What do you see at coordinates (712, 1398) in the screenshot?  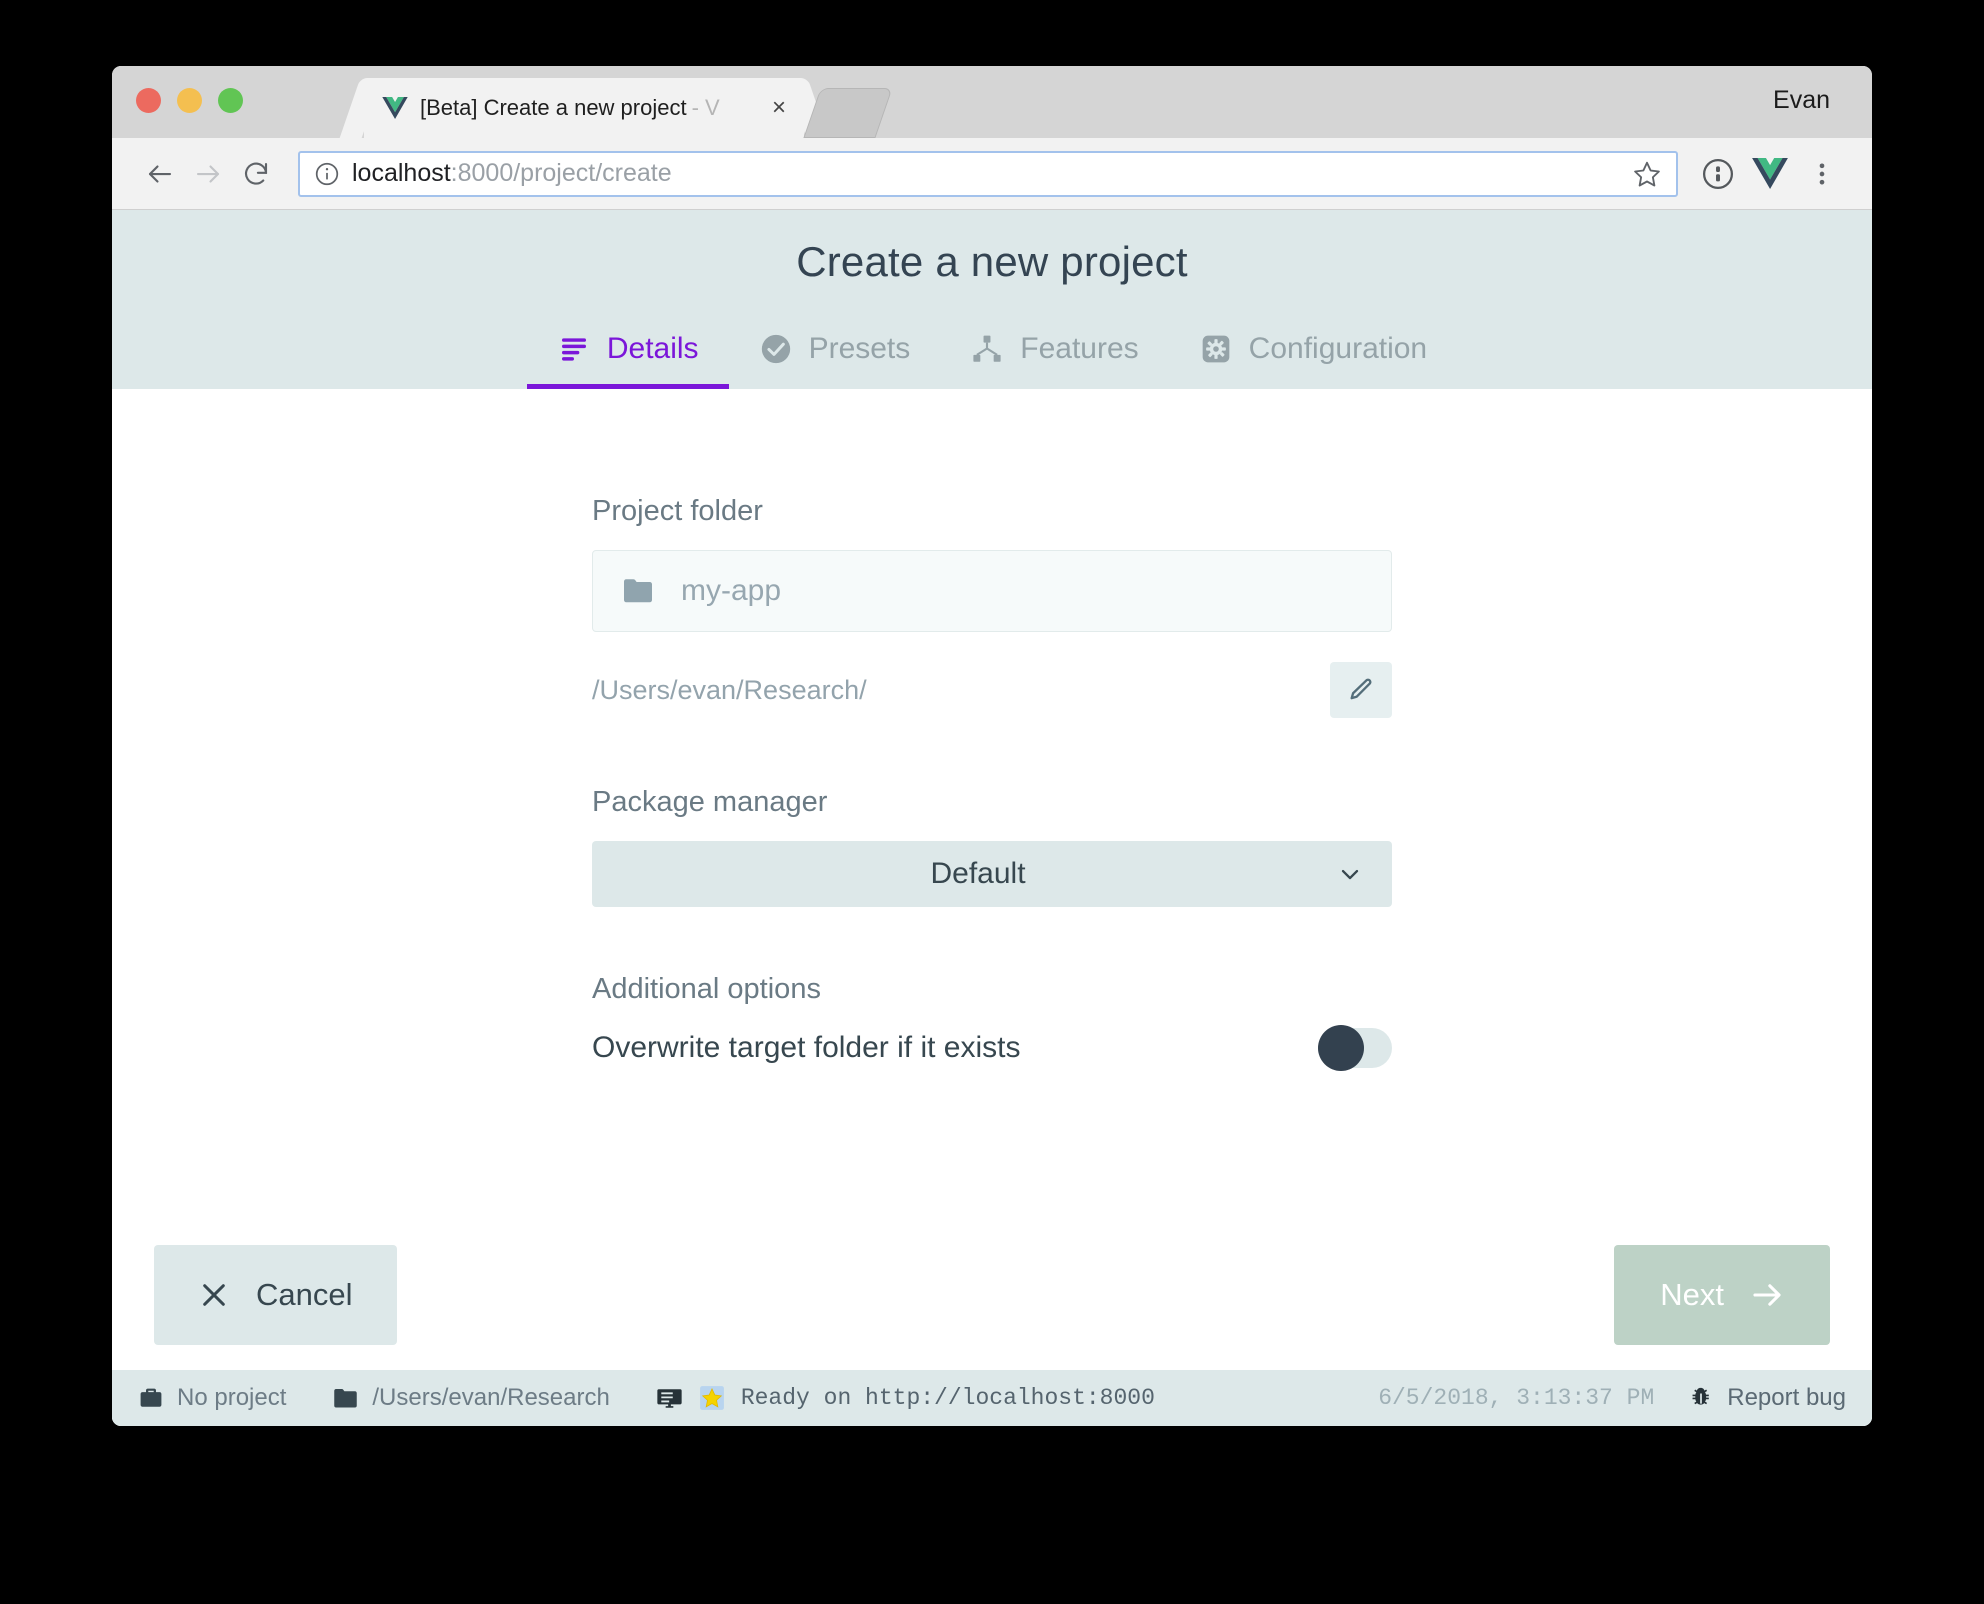 I see `glowing-star-icon` at bounding box center [712, 1398].